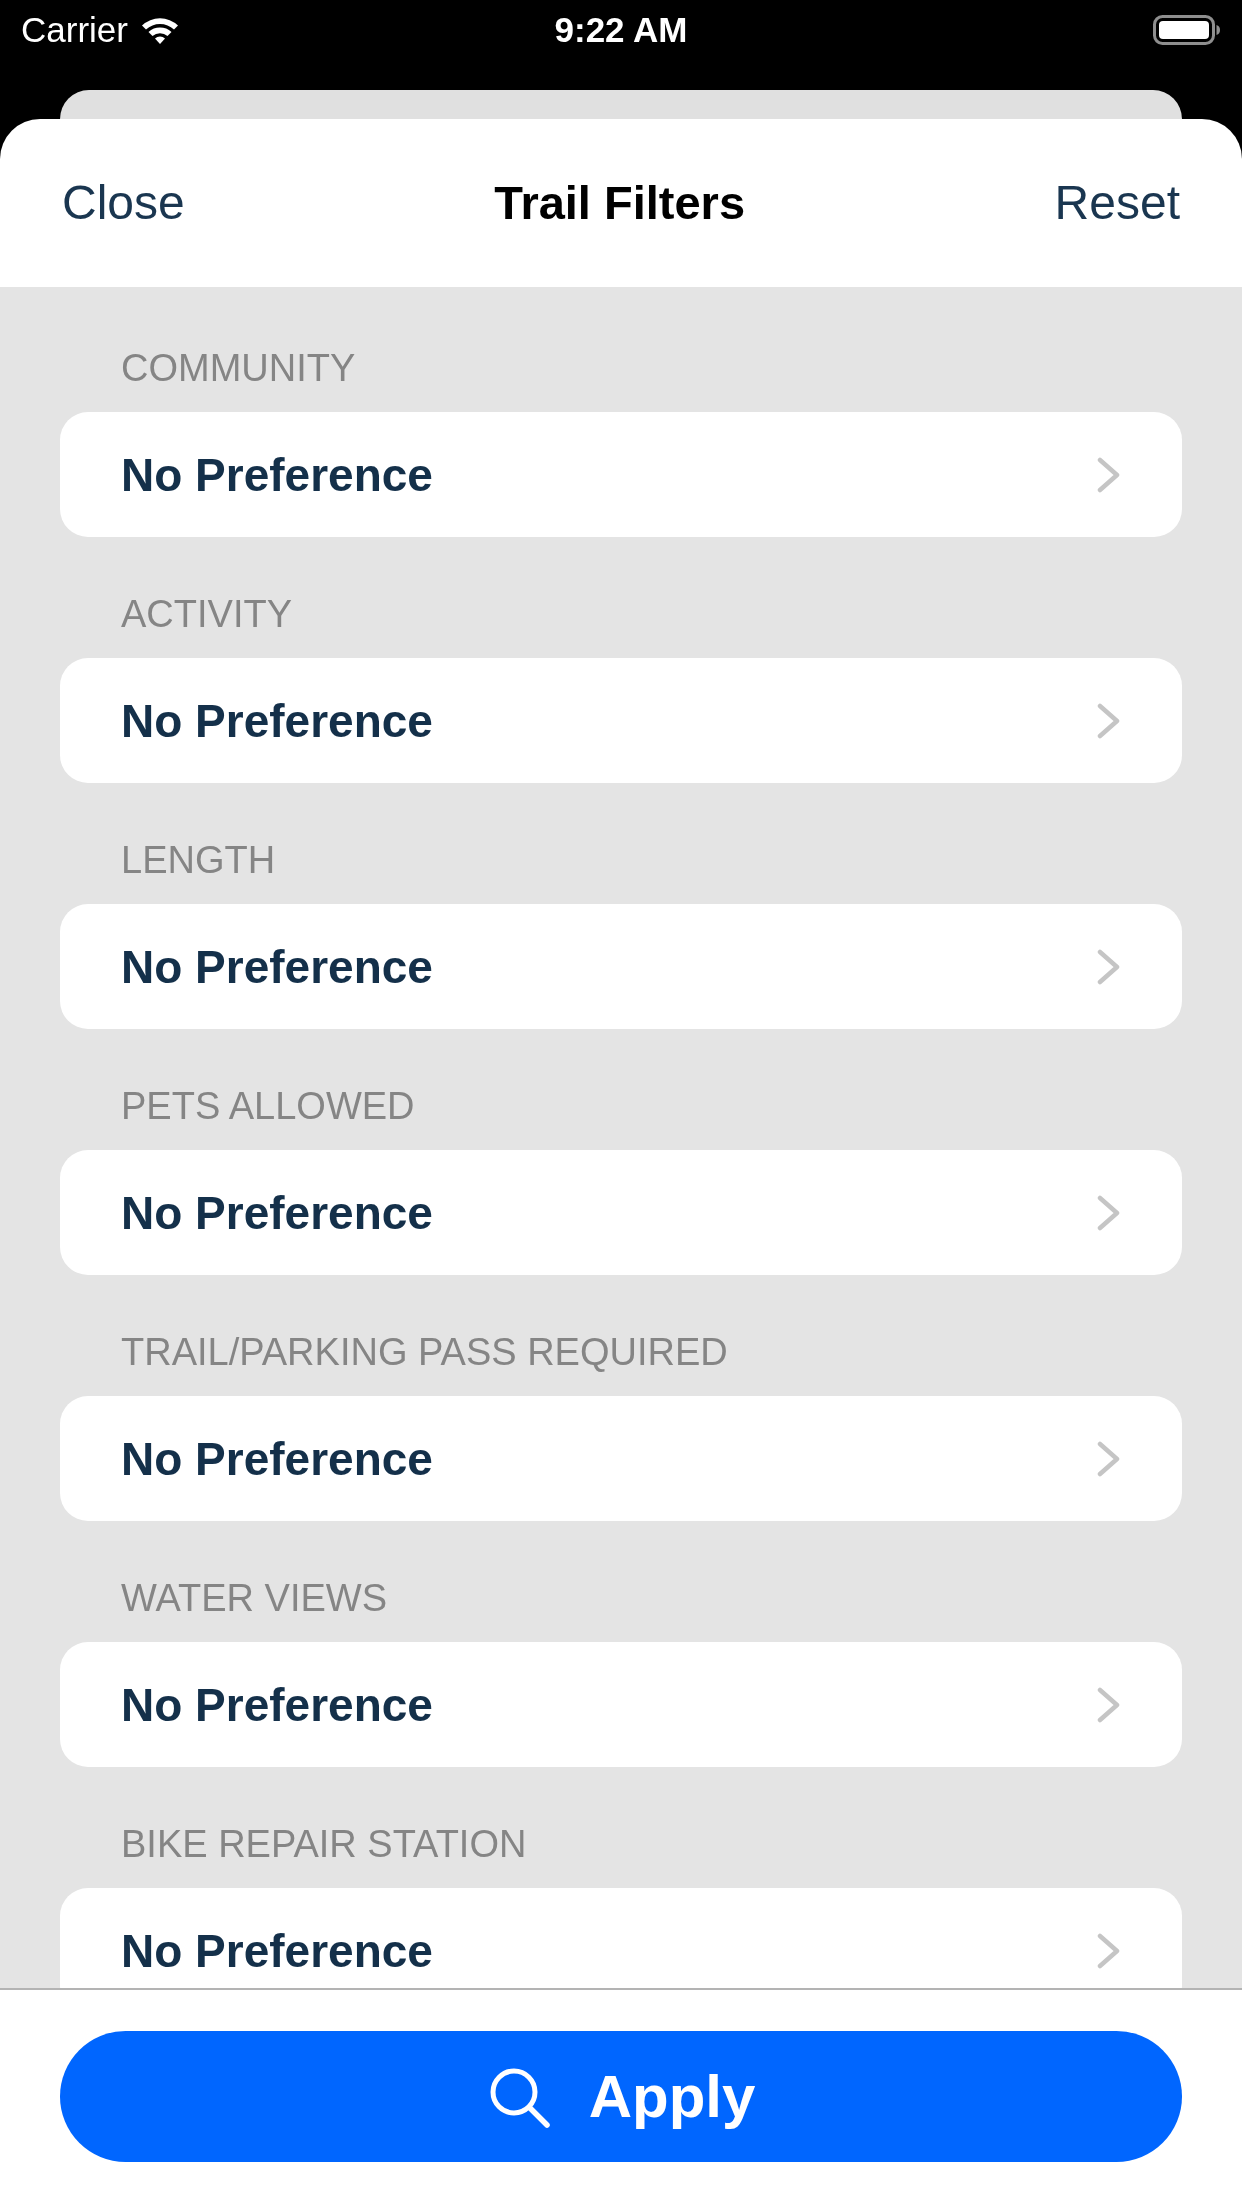  I want to click on status-time: 9:22 AM, so click(621, 30).